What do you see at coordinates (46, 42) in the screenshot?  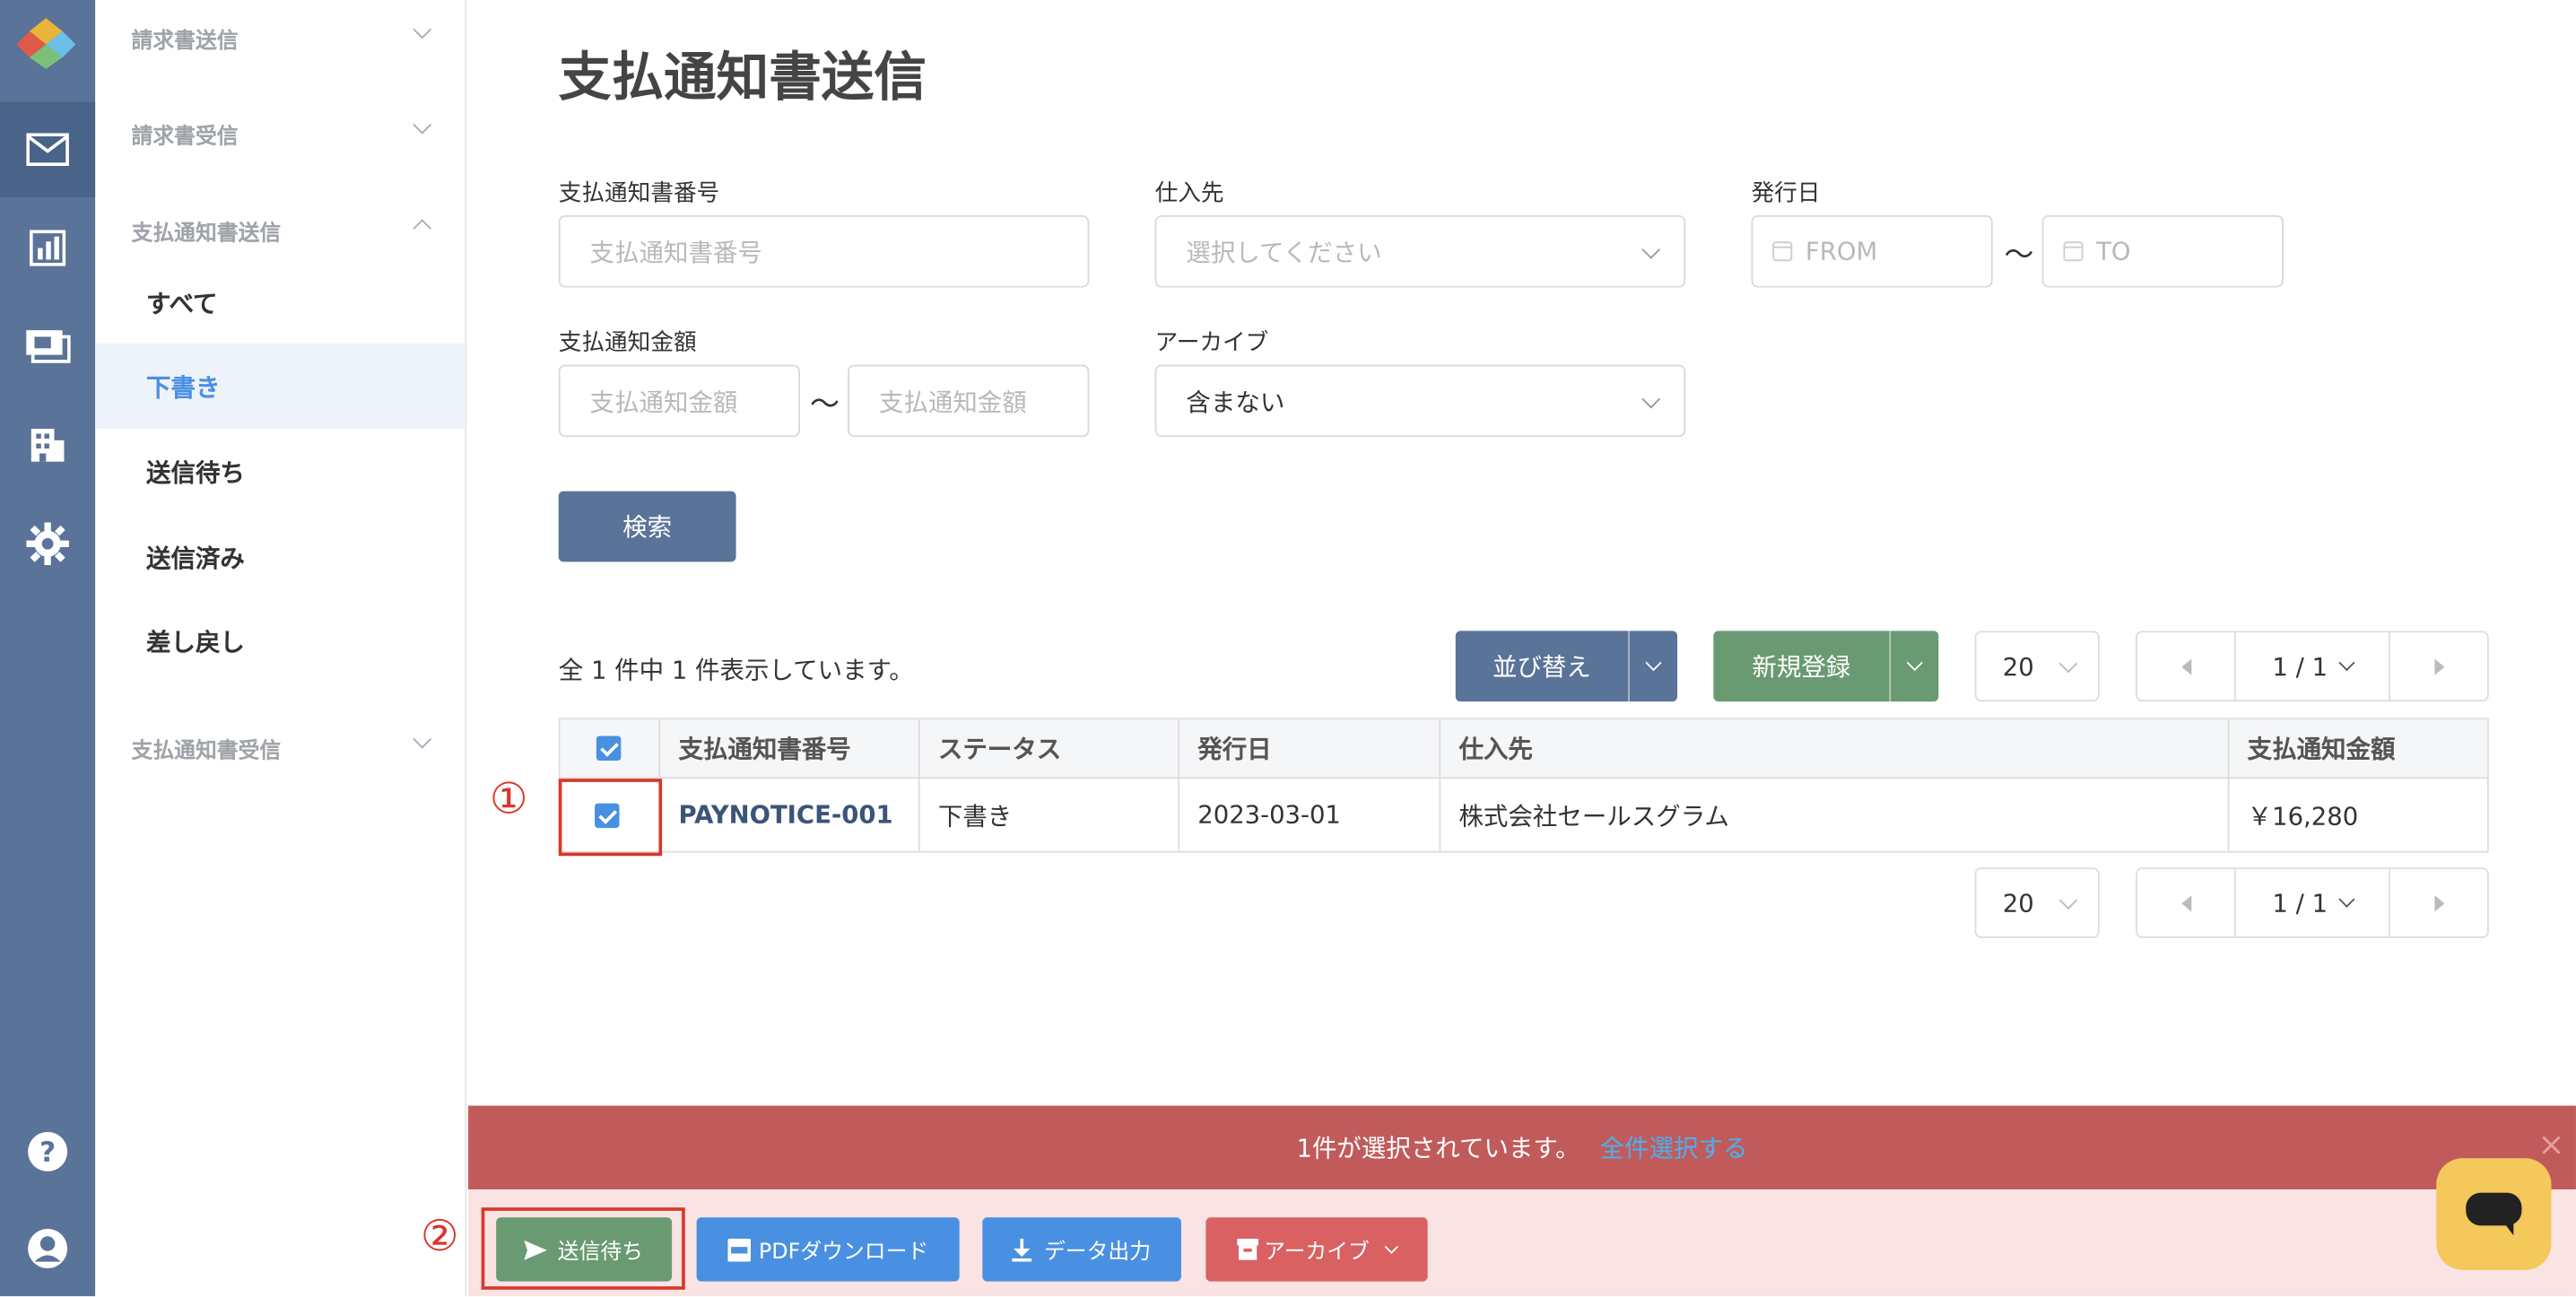 I see `app-logo` at bounding box center [46, 42].